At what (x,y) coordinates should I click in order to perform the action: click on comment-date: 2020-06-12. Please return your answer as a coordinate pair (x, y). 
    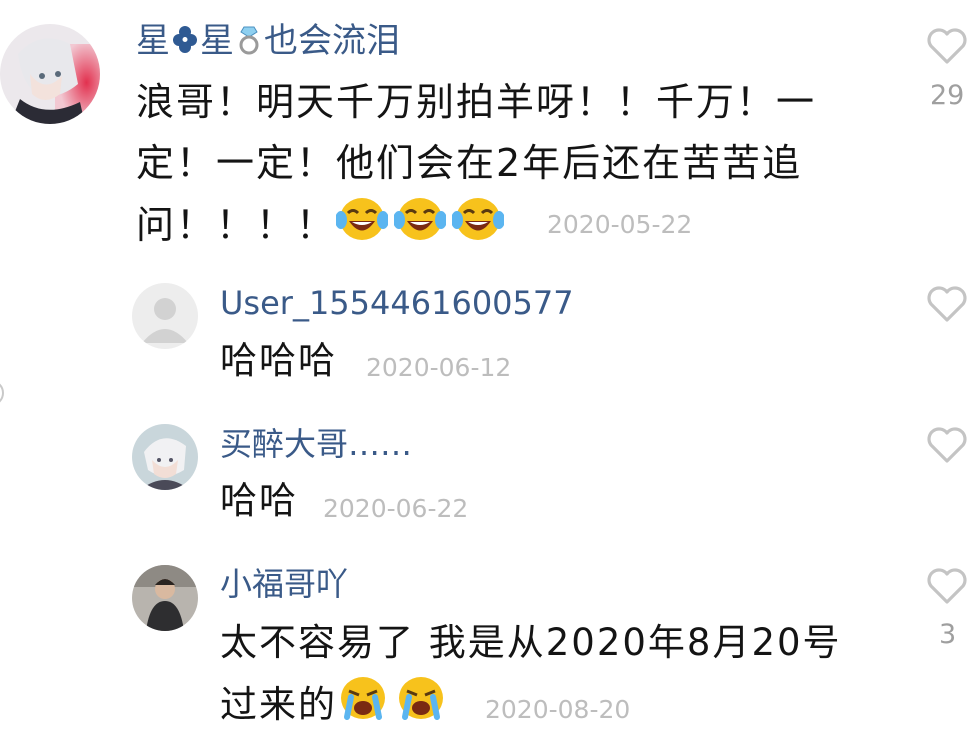
    Looking at the image, I should click on (439, 367).